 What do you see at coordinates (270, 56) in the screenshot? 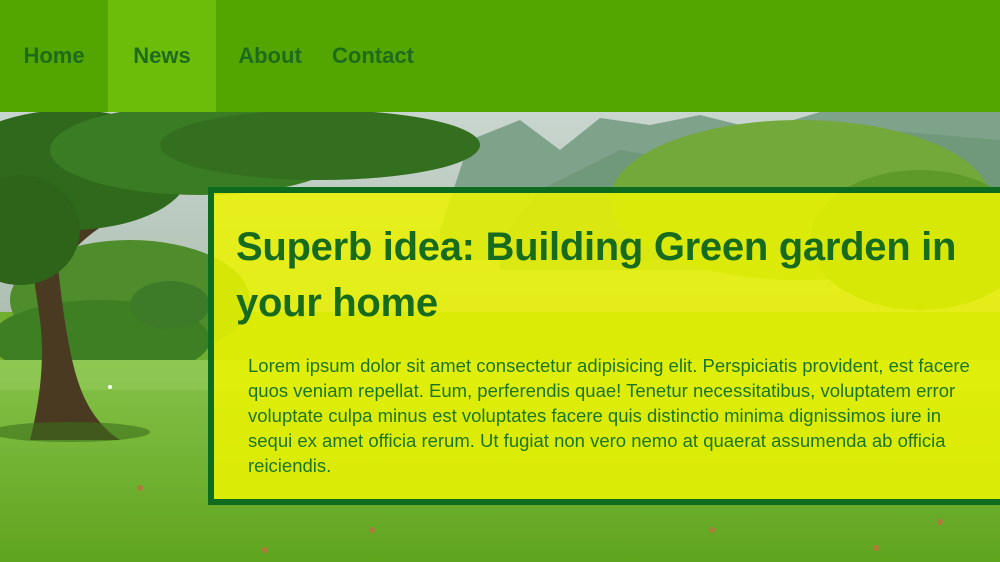
I see `nav-item-about: About` at bounding box center [270, 56].